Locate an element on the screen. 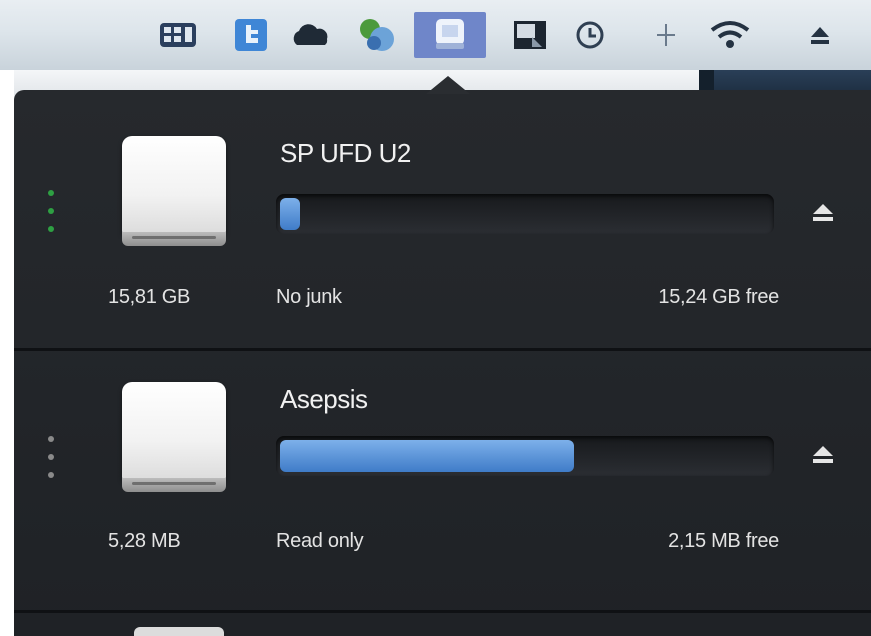 The height and width of the screenshot is (636, 871). drive-name: SP UFD U2 is located at coordinates (345, 153).